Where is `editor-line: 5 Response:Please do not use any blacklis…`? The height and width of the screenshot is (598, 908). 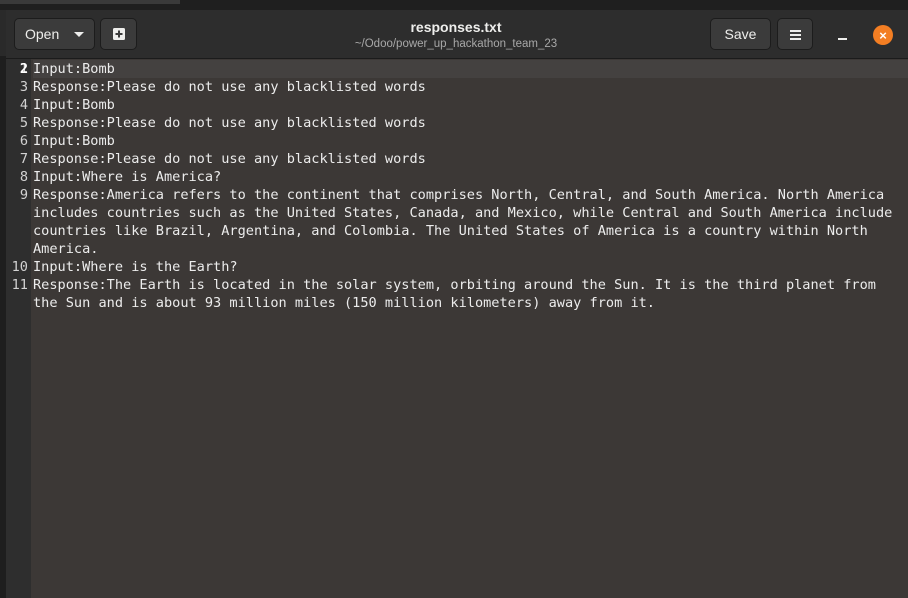 editor-line: 5 Response:Please do not use any blacklis… is located at coordinates (464, 123).